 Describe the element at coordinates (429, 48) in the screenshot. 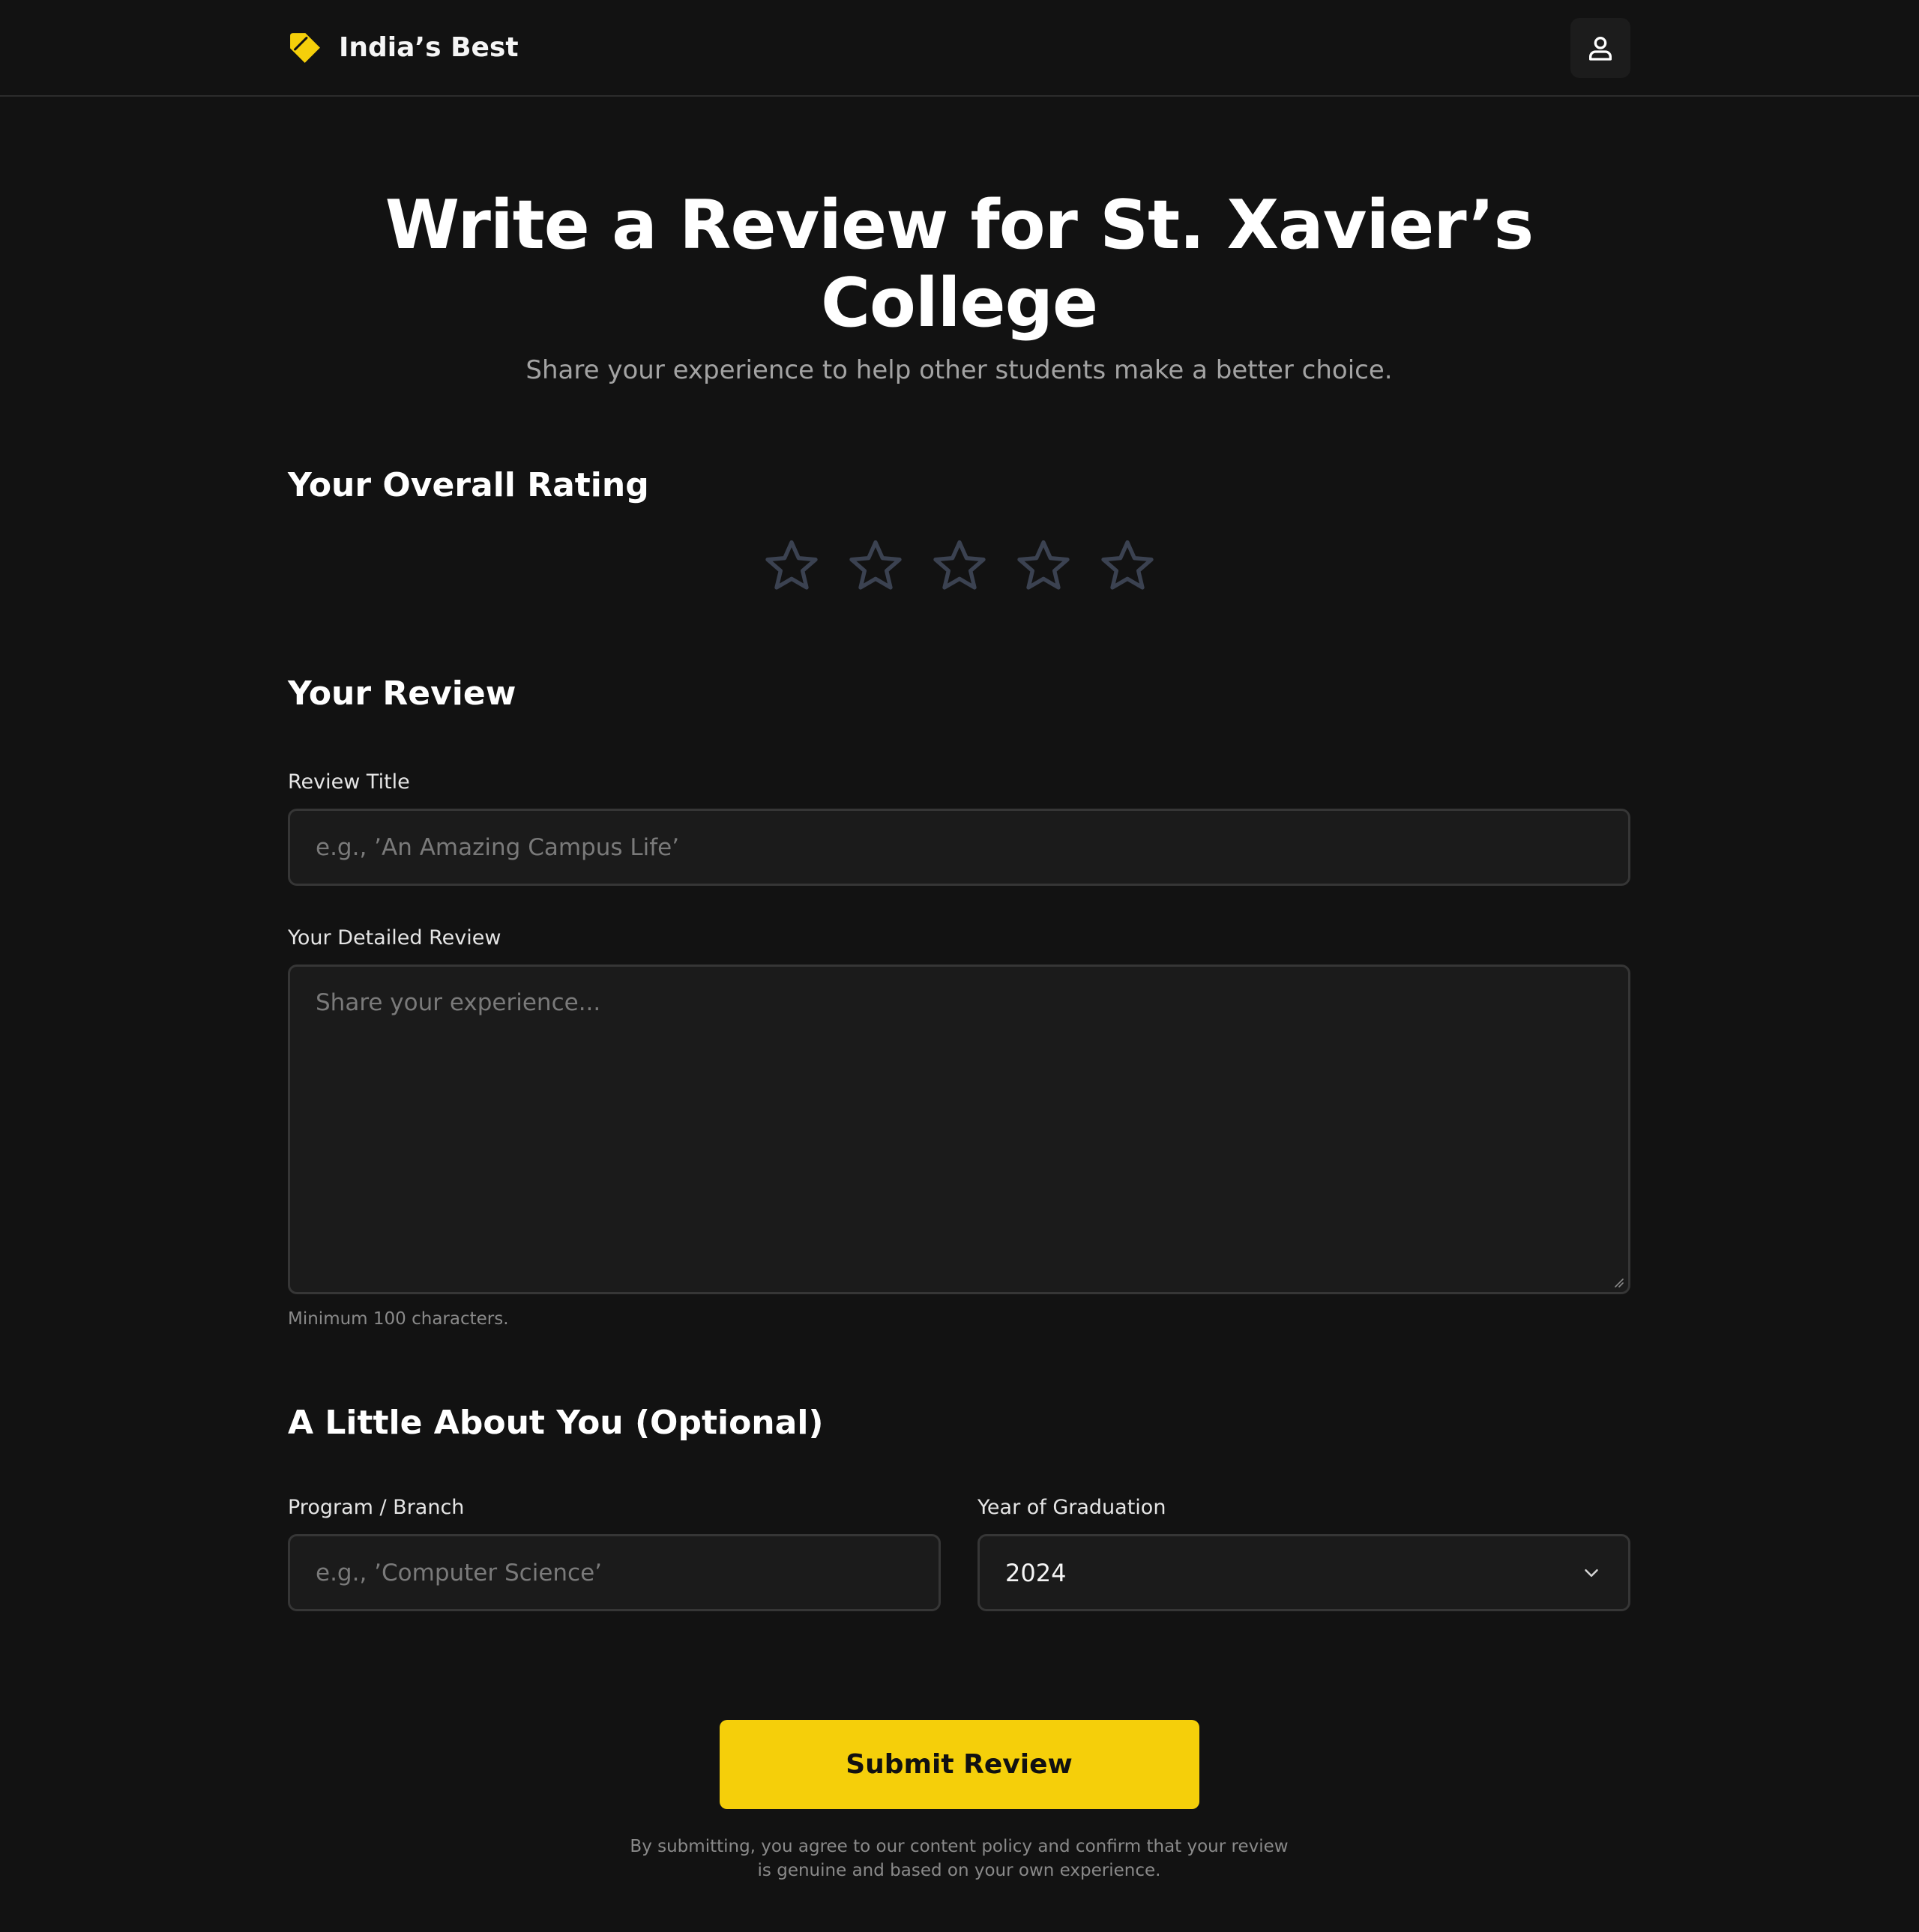

I see `brand-name: India’s Best` at that location.